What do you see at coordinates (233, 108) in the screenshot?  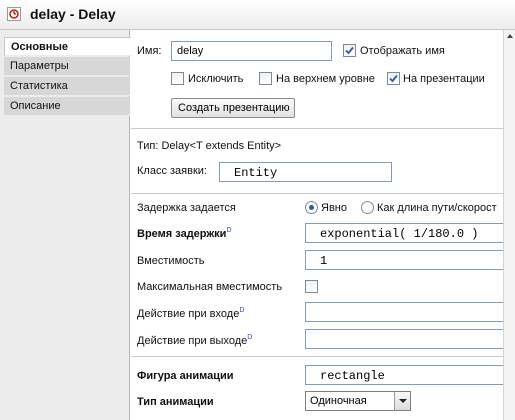 I see `create-presentation-button: Создать презентацию` at bounding box center [233, 108].